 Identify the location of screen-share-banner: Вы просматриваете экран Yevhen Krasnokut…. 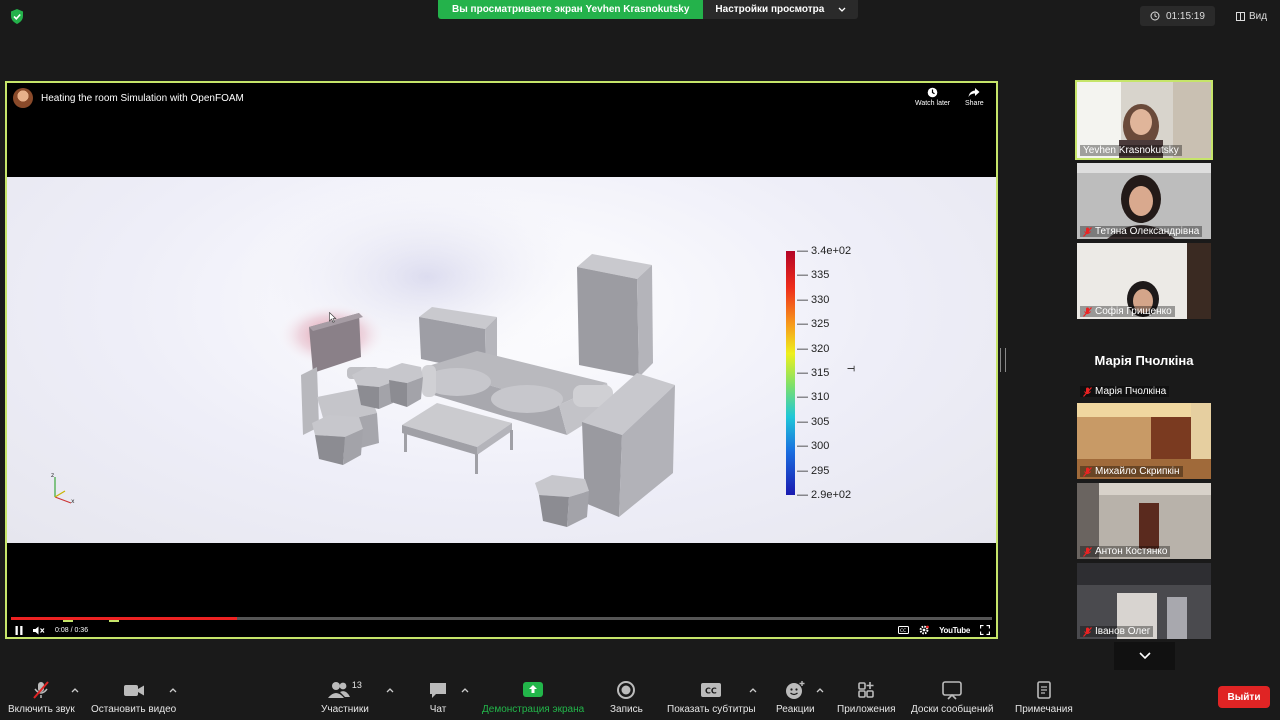
(648, 9).